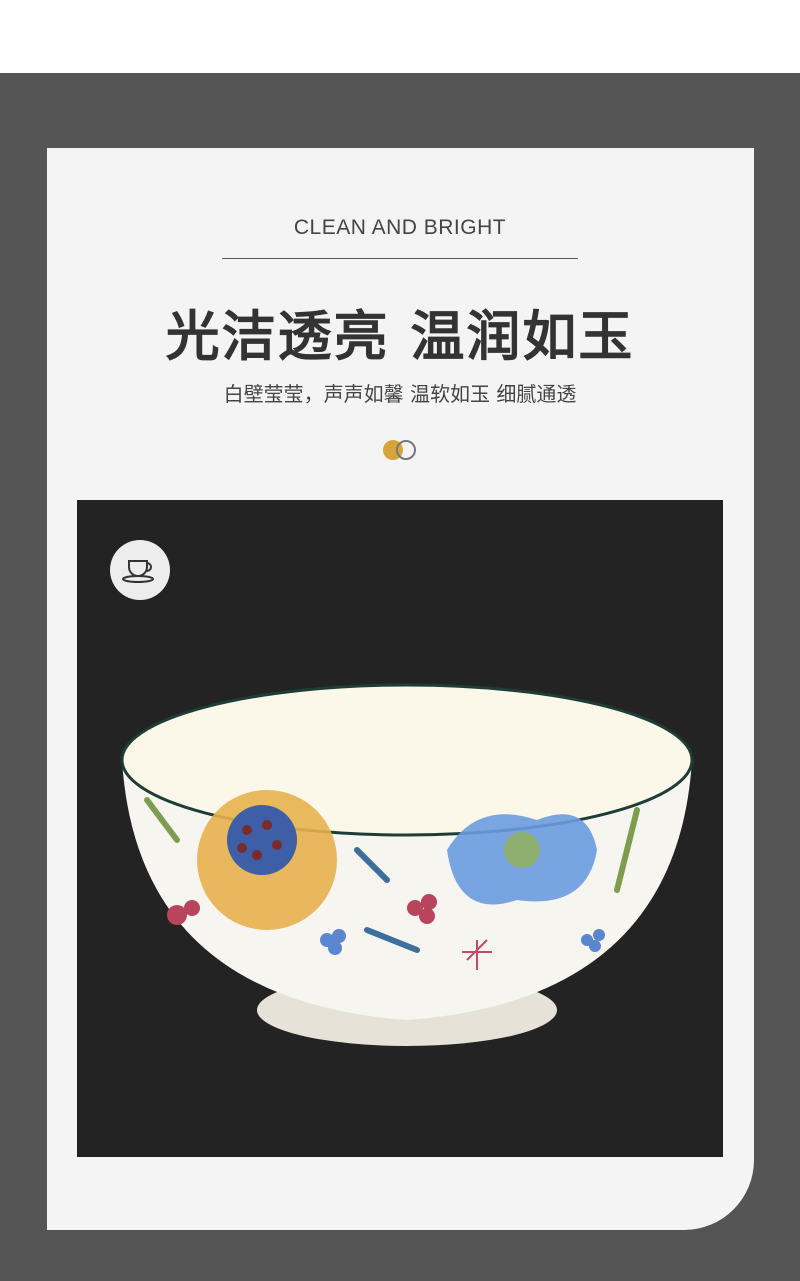 The height and width of the screenshot is (1281, 800). I want to click on page-title: 光洁透亮 温润如玉, so click(400, 336).